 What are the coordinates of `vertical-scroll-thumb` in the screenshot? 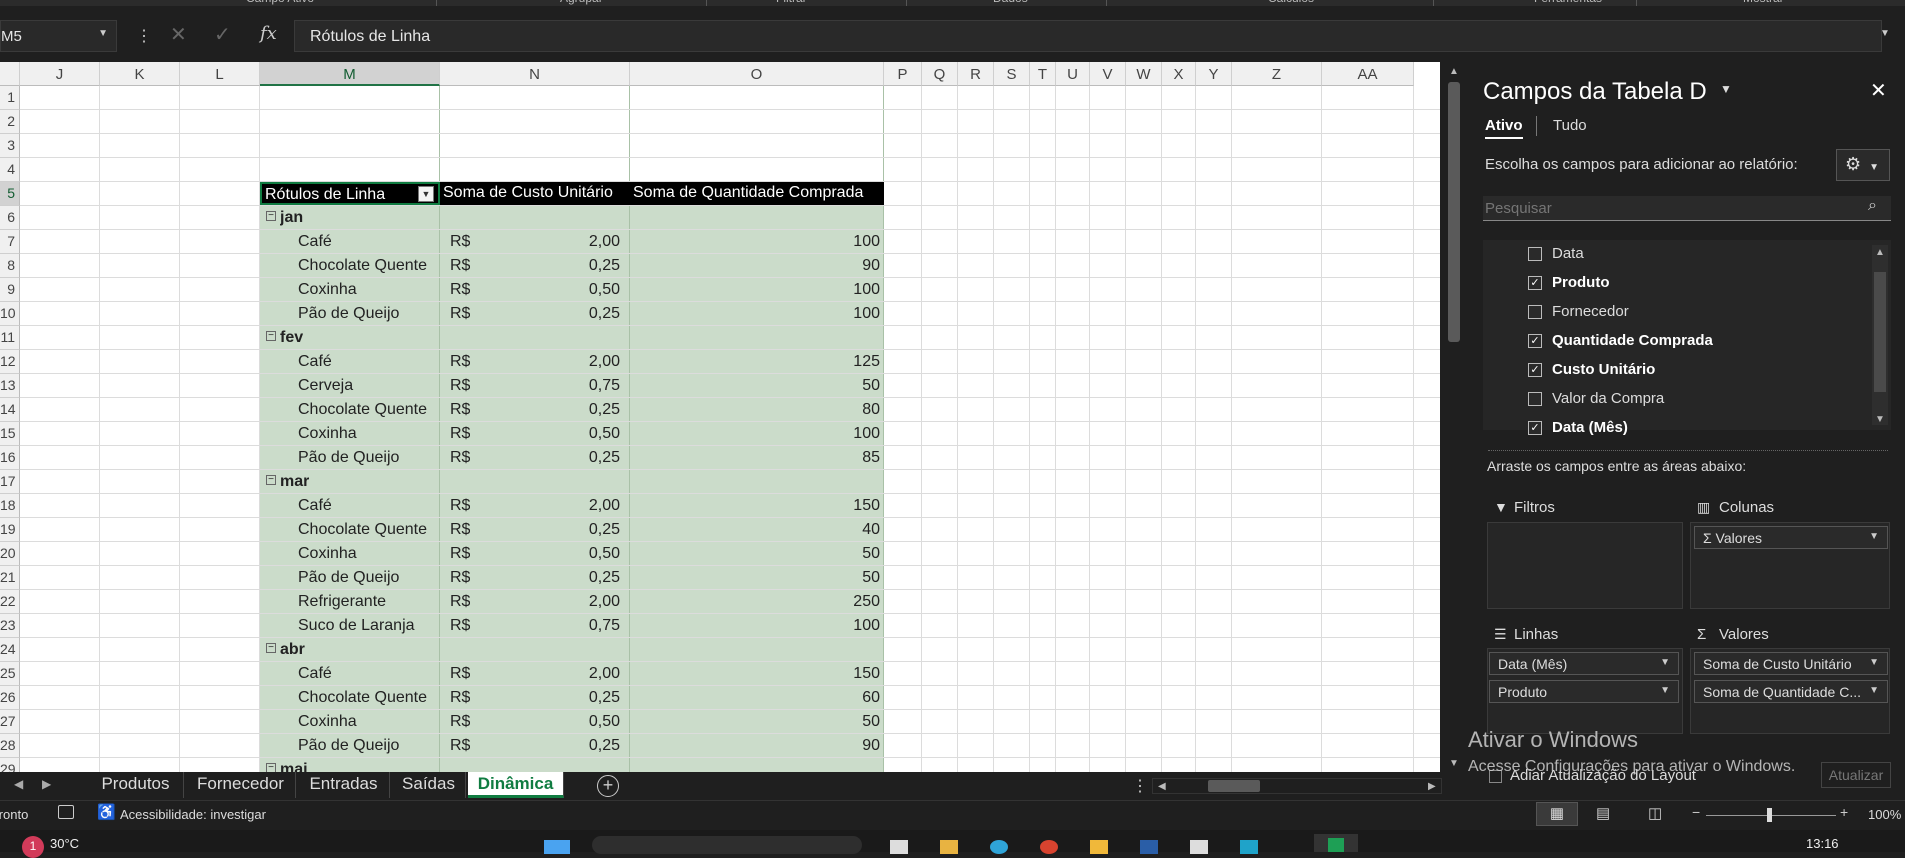 It's located at (1454, 212).